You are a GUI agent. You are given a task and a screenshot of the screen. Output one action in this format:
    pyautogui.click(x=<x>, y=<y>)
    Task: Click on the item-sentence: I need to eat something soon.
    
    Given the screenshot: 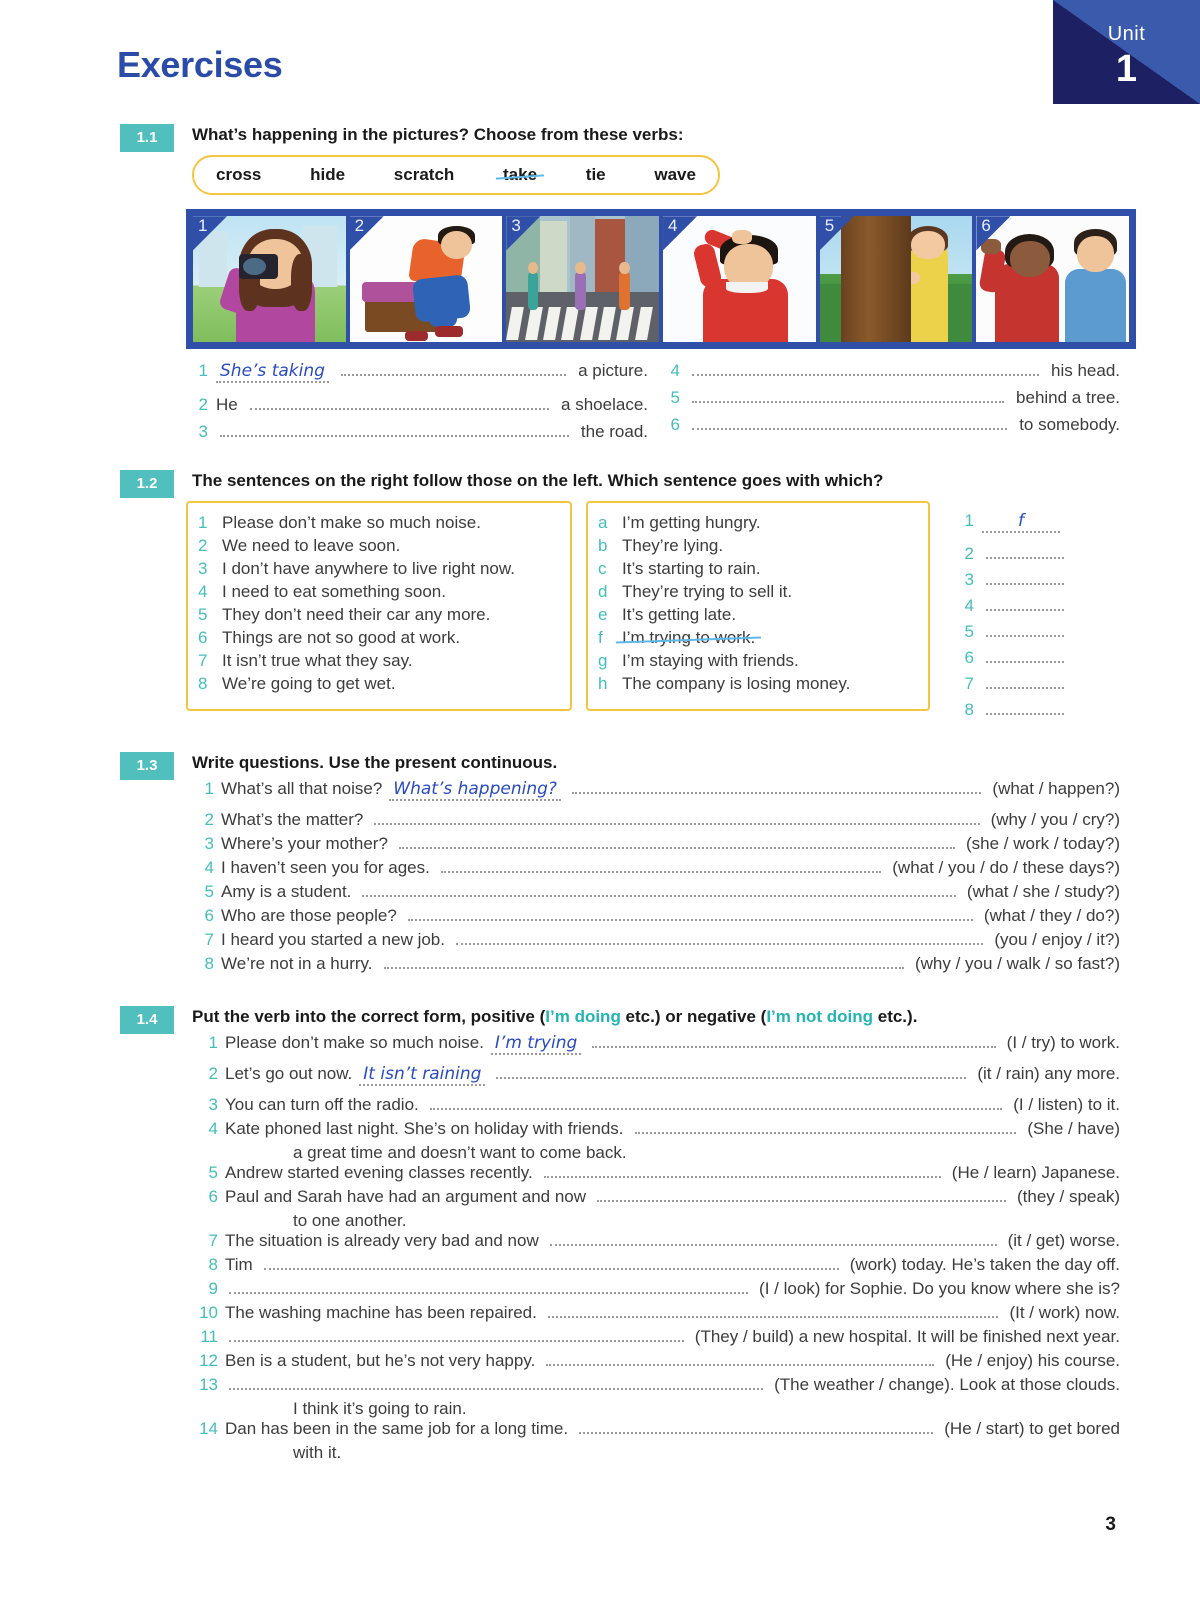 What is the action you would take?
    pyautogui.click(x=334, y=592)
    